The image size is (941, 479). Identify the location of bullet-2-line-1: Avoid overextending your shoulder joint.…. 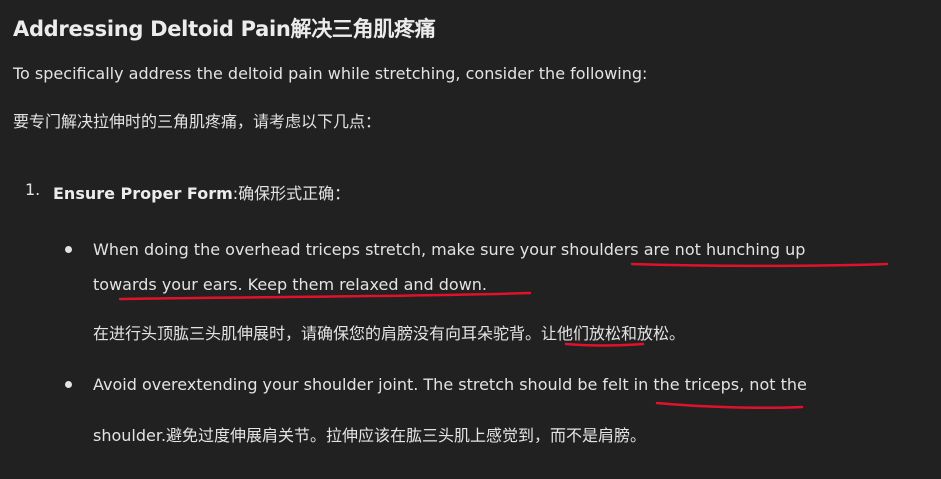
(450, 384).